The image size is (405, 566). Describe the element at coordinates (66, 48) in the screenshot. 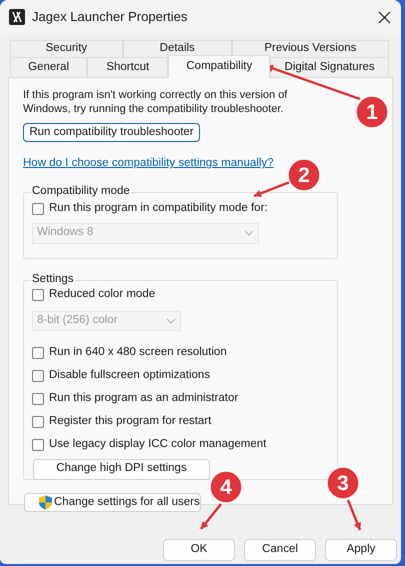

I see `tab: Security` at that location.